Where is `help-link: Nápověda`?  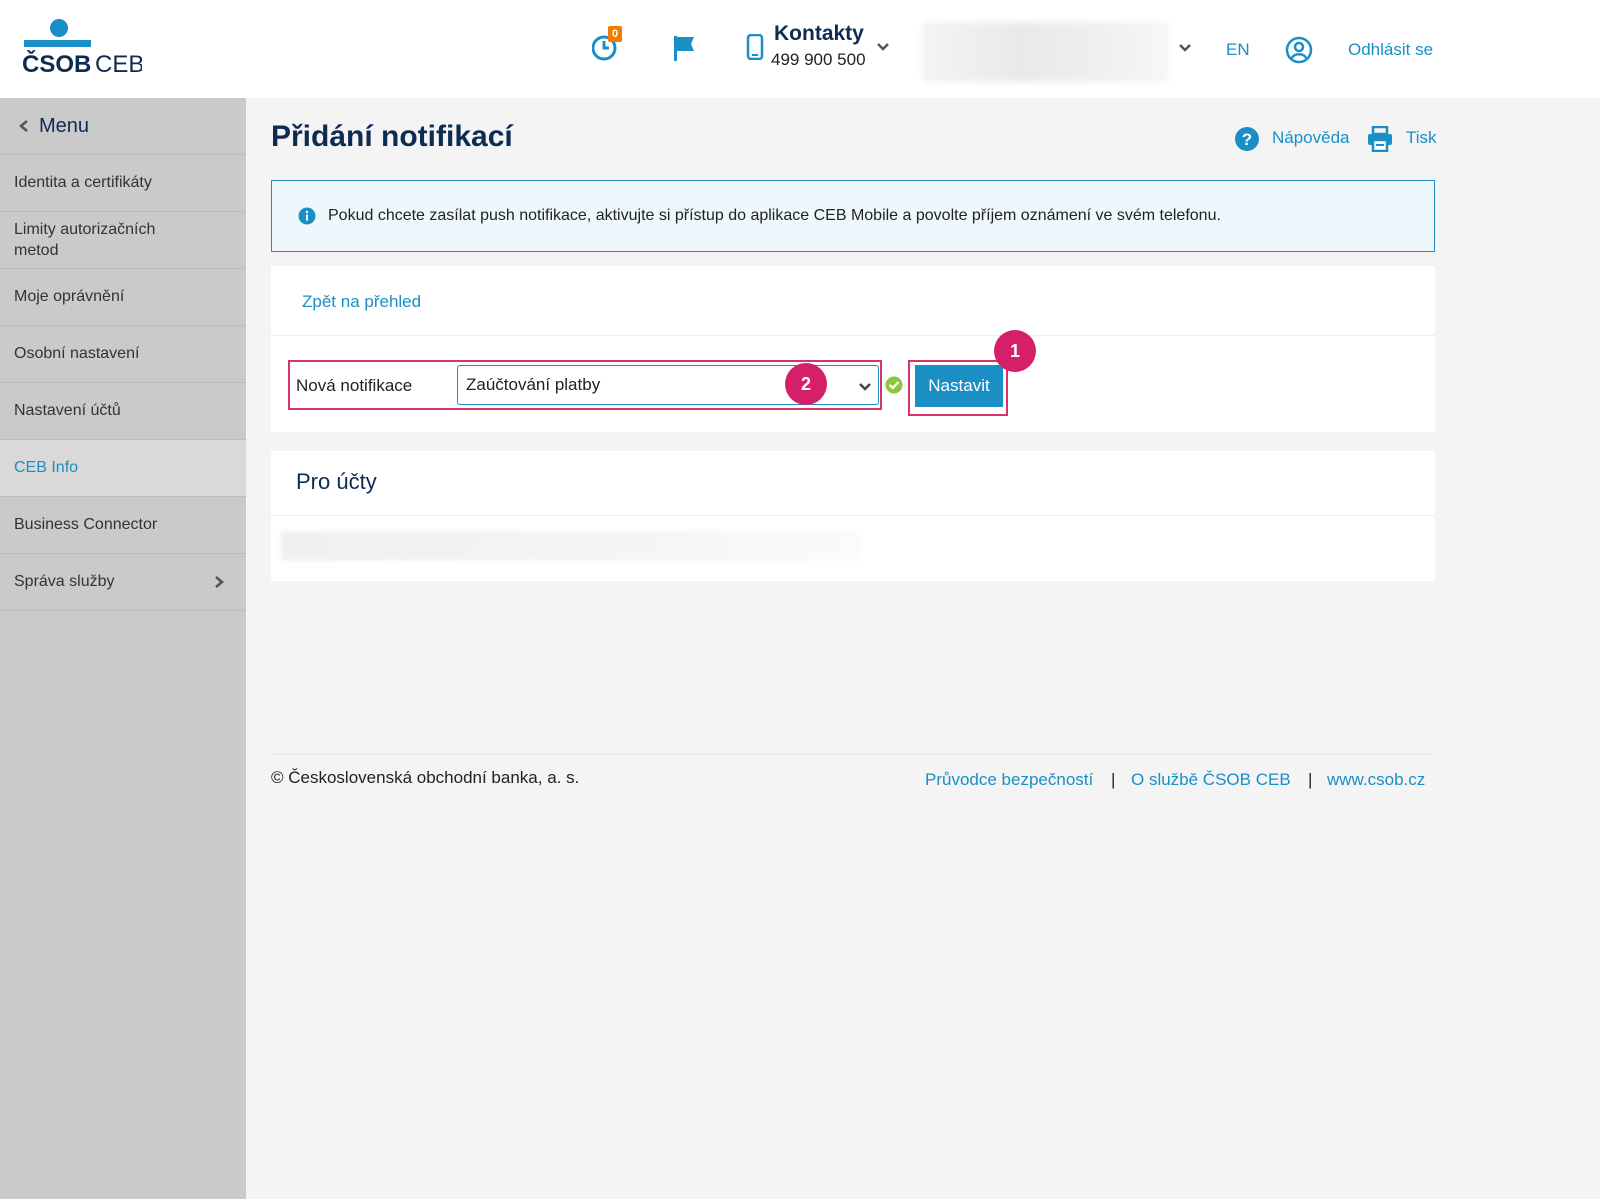
help-link: Nápověda is located at coordinates (1311, 138).